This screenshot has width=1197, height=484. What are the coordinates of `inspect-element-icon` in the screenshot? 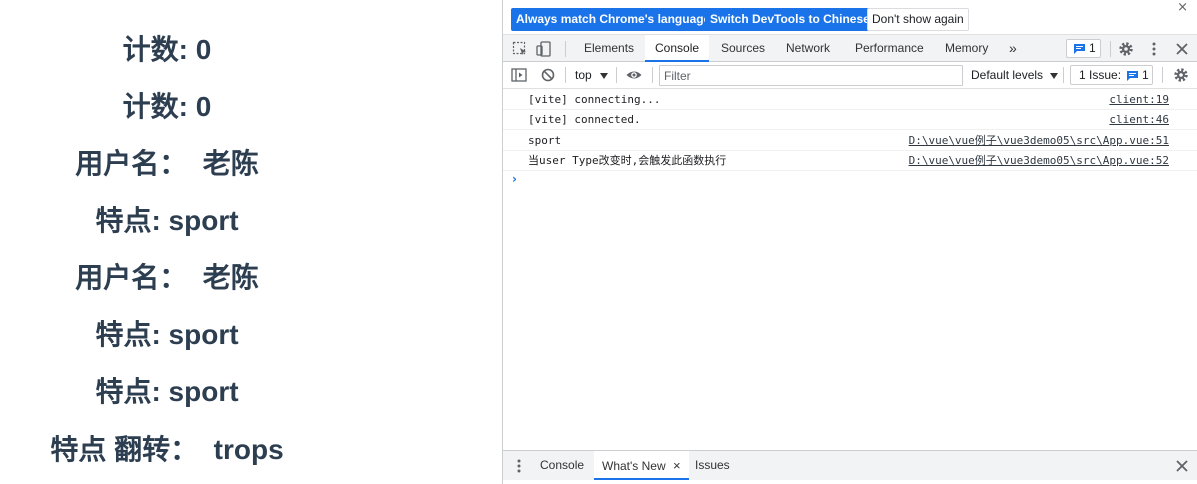 It's located at (520, 49).